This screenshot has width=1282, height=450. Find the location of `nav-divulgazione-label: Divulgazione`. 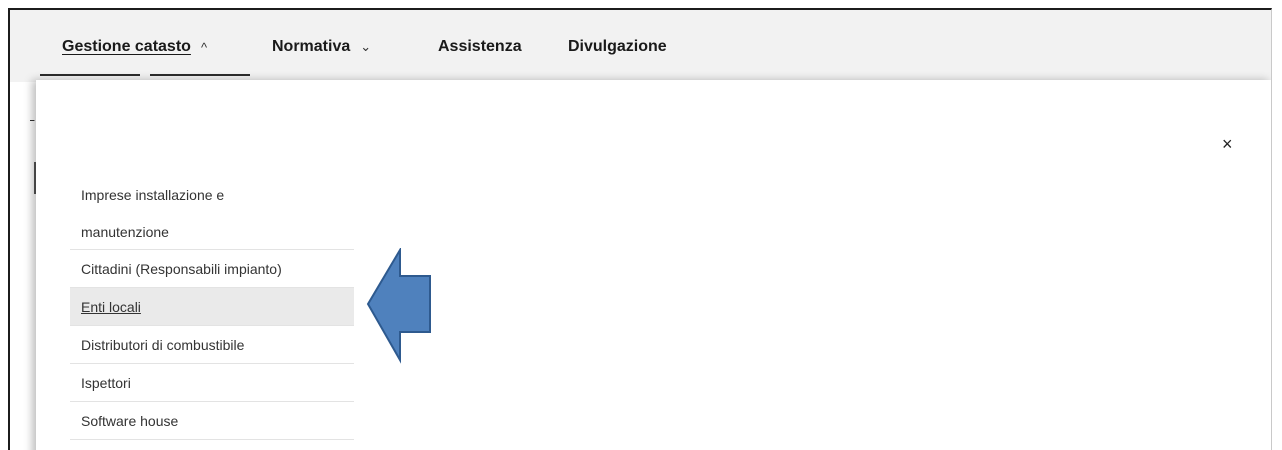

nav-divulgazione-label: Divulgazione is located at coordinates (617, 46).